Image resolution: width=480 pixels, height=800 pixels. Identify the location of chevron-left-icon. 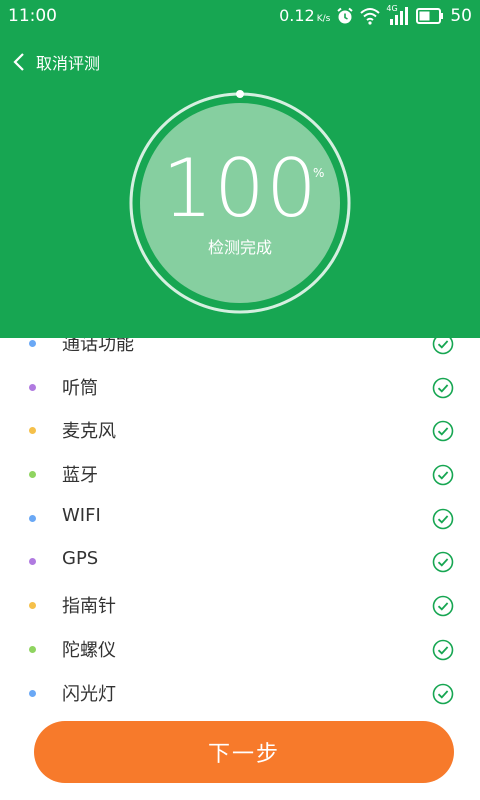
(18, 62).